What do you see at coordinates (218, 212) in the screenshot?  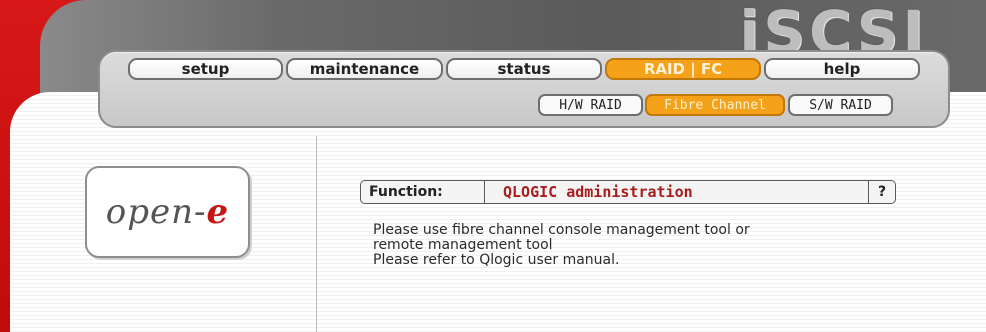 I see `logo-text-accent: e` at bounding box center [218, 212].